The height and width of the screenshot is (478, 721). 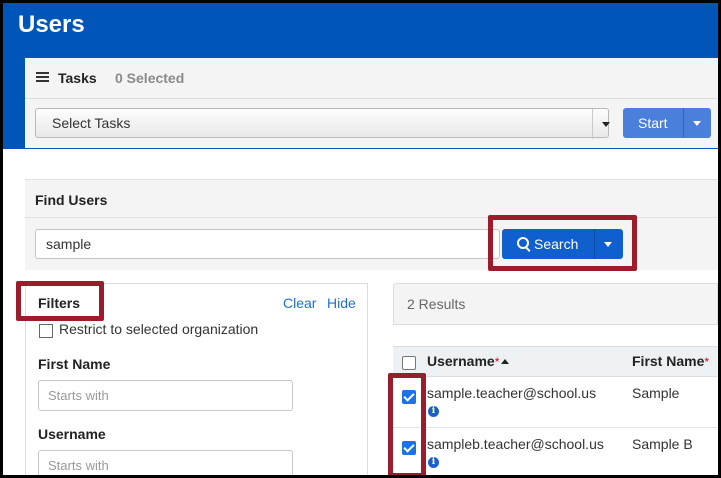 What do you see at coordinates (42, 77) in the screenshot?
I see `tasks-list-icon` at bounding box center [42, 77].